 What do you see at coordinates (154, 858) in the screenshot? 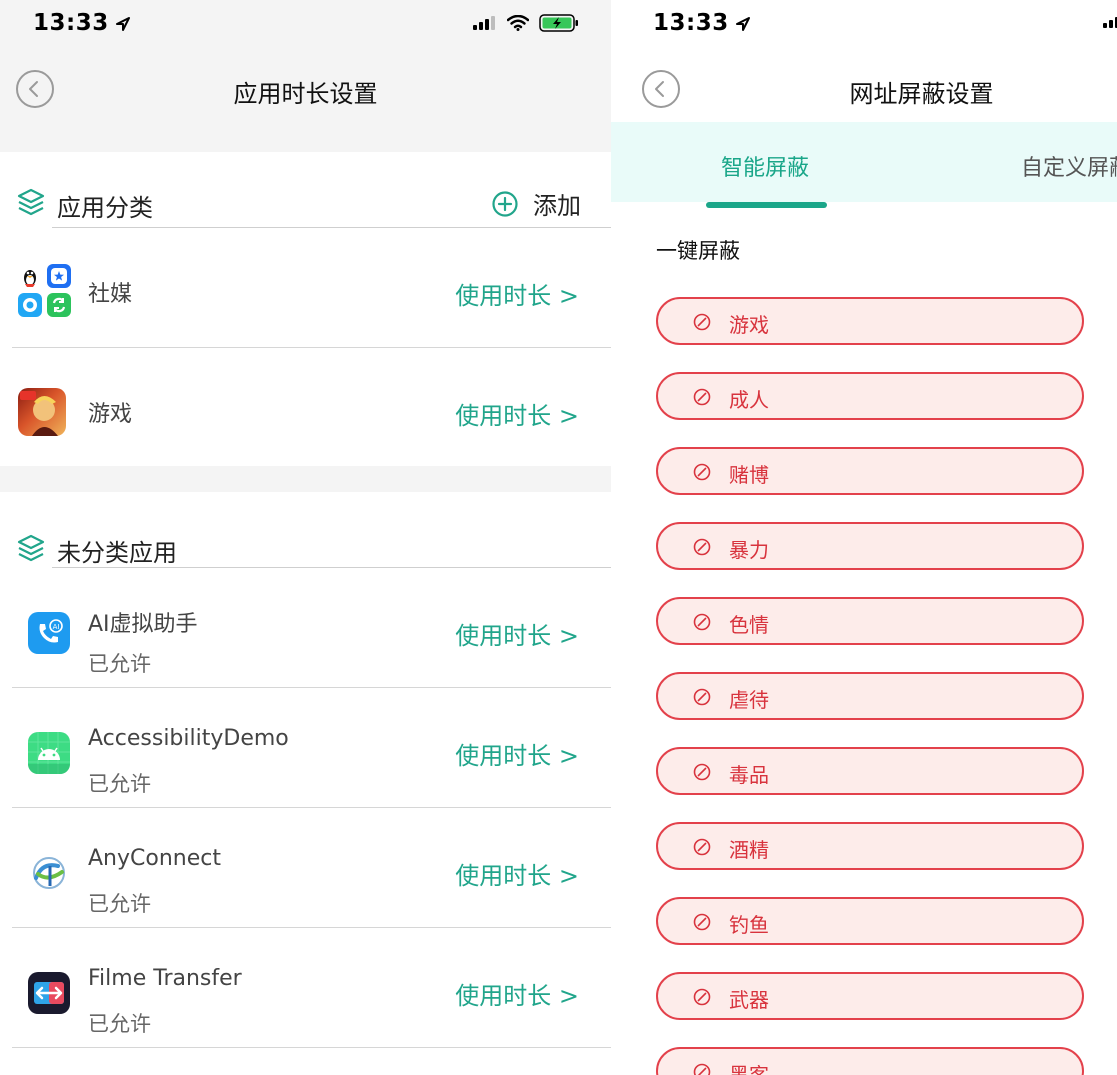
I see `app-name: AnyConnect` at bounding box center [154, 858].